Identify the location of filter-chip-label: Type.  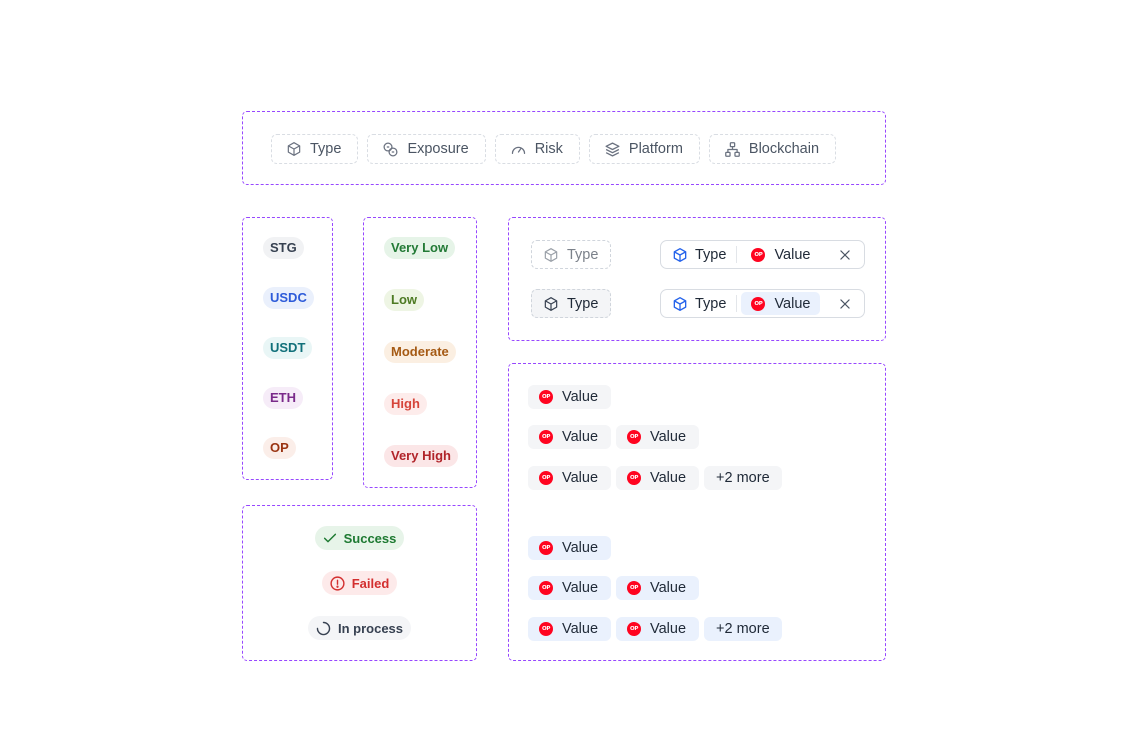
(326, 149).